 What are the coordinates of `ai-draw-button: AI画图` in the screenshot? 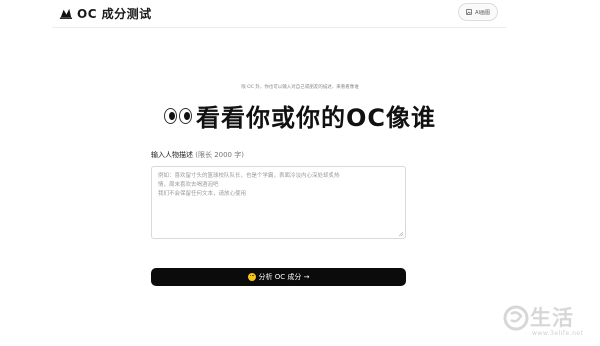 It's located at (478, 12).